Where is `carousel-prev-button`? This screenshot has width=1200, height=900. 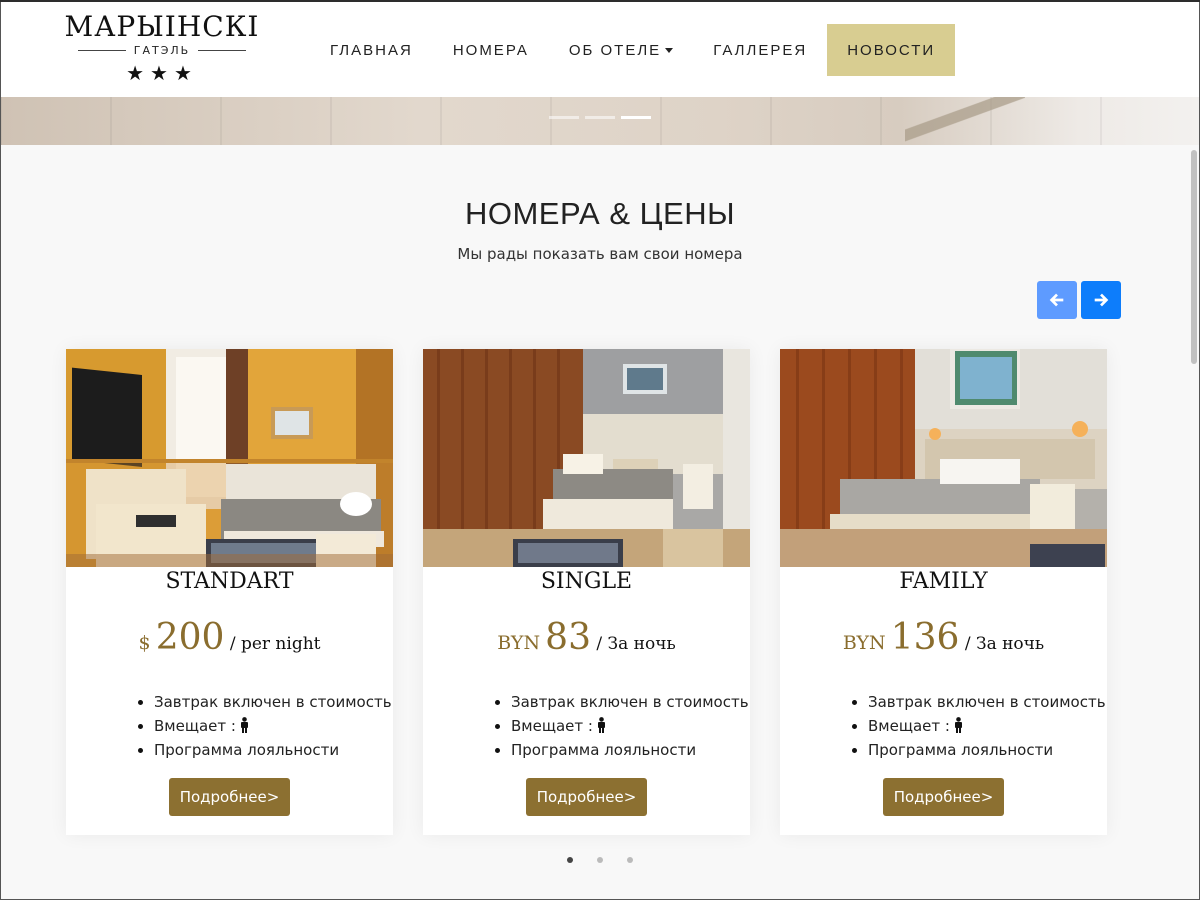 carousel-prev-button is located at coordinates (1057, 300).